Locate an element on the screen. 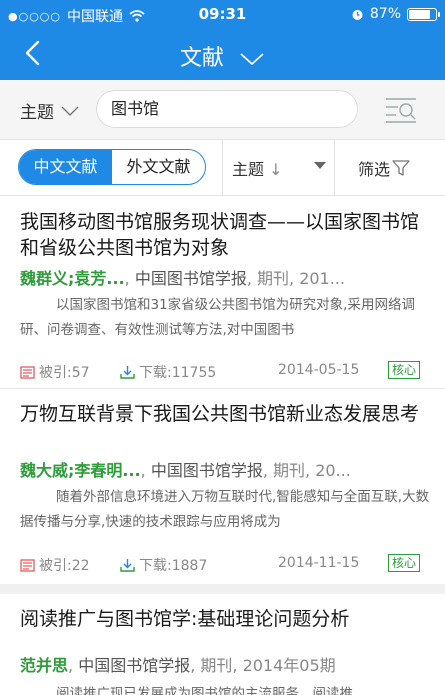  search-input: 图书馆 is located at coordinates (227, 109).